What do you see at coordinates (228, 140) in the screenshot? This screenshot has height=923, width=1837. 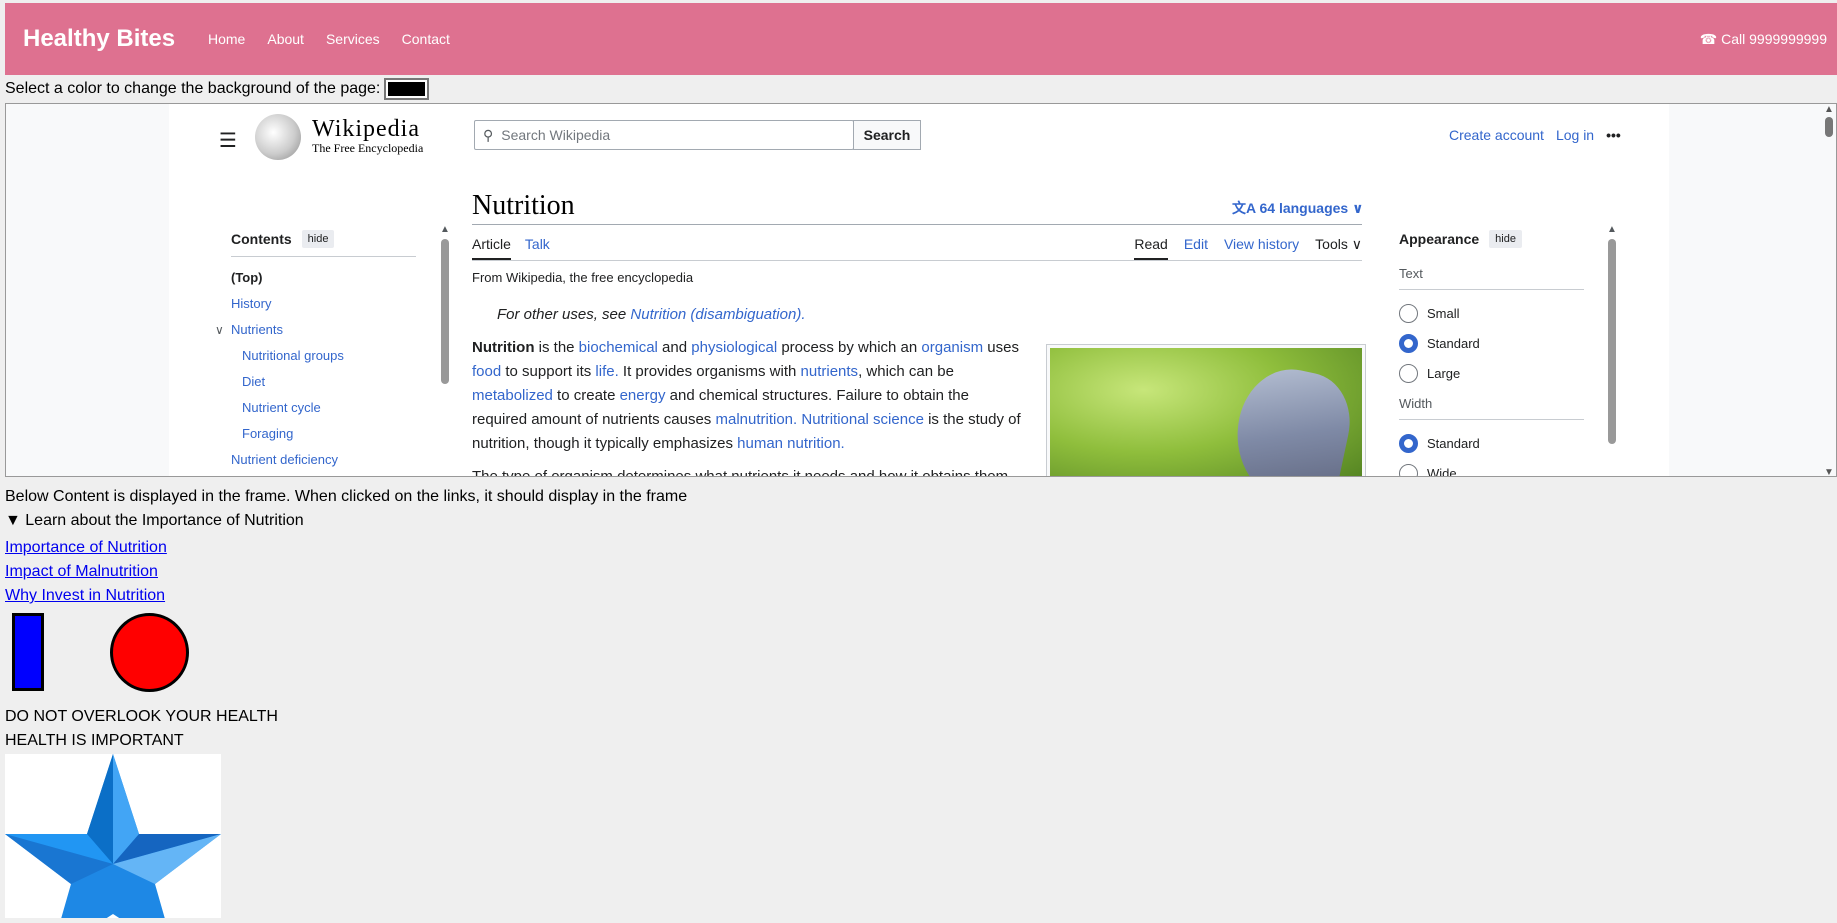 I see `menu-icon: ☰` at bounding box center [228, 140].